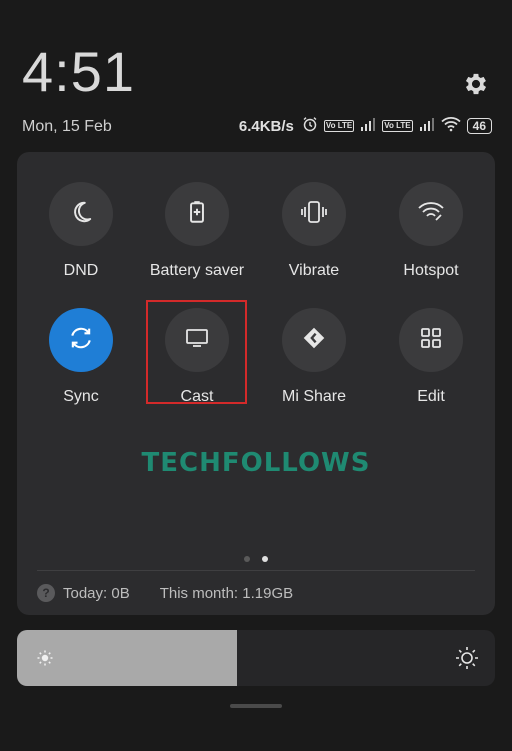 This screenshot has height=751, width=512. I want to click on panel-drag-handle, so click(256, 706).